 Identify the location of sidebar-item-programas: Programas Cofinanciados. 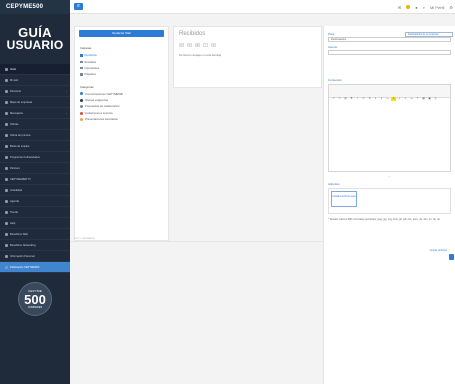
(35, 157).